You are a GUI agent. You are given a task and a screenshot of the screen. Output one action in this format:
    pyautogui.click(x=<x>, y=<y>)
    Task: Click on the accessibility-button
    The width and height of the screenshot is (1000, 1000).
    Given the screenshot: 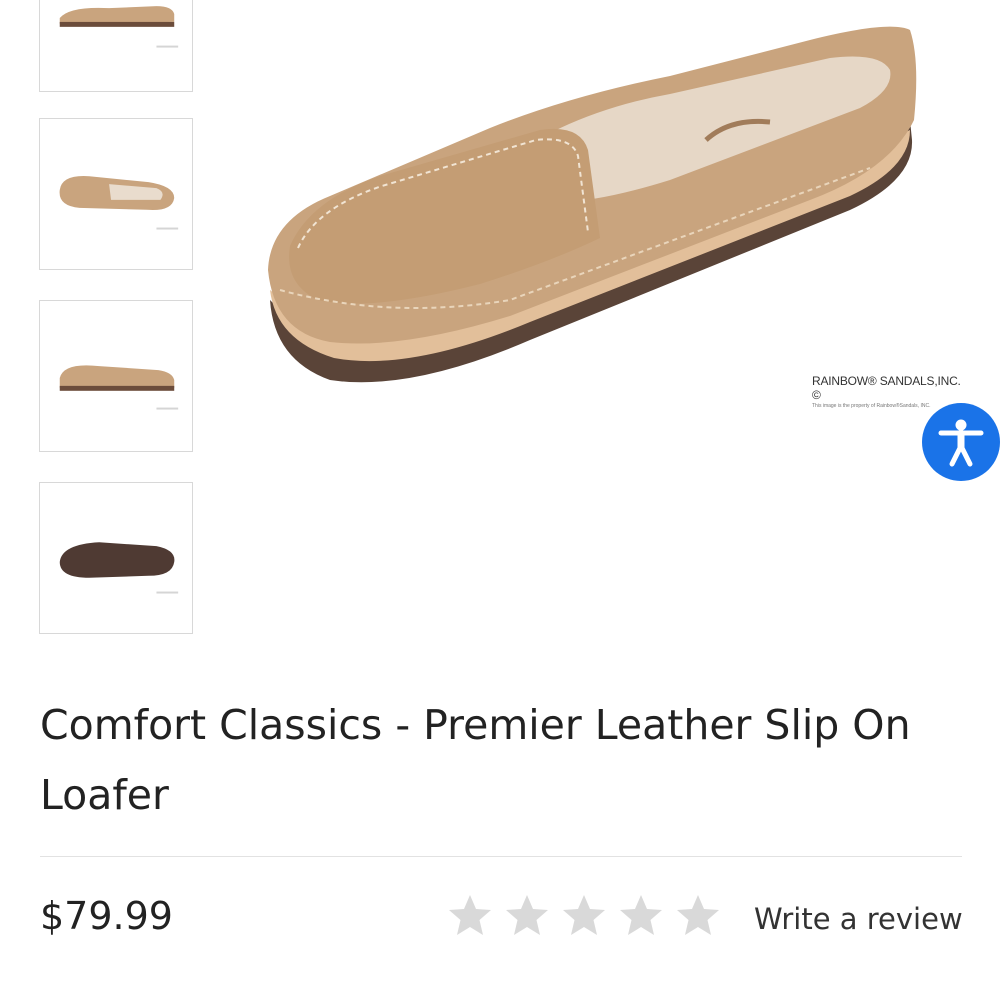 What is the action you would take?
    pyautogui.click(x=961, y=442)
    